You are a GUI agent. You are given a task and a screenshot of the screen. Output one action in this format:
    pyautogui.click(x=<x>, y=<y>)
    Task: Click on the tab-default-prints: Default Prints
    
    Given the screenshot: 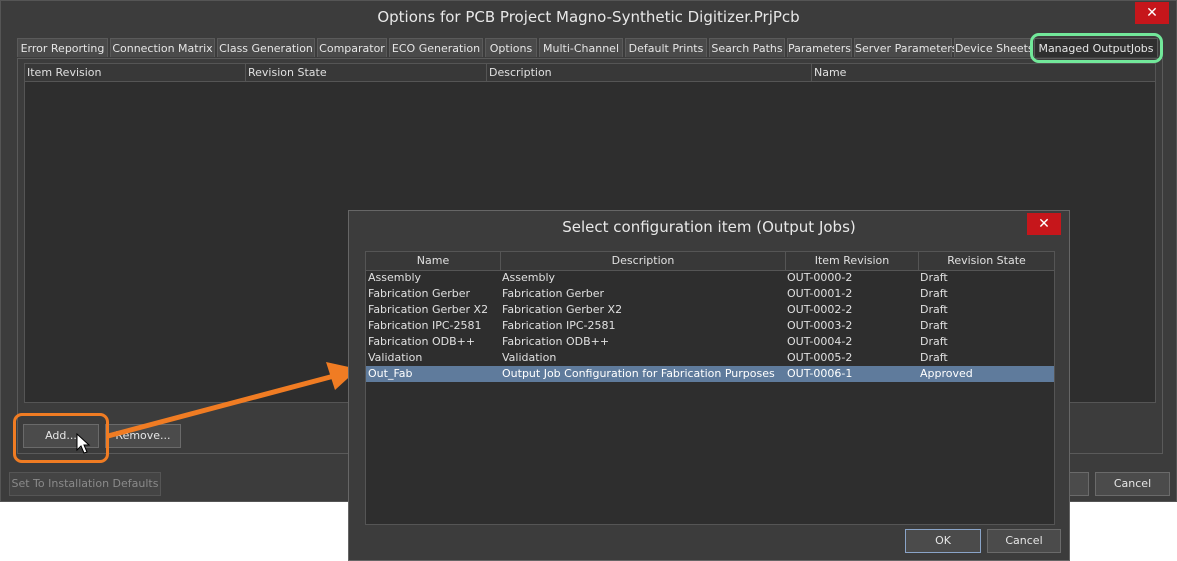 What is the action you would take?
    pyautogui.click(x=666, y=47)
    